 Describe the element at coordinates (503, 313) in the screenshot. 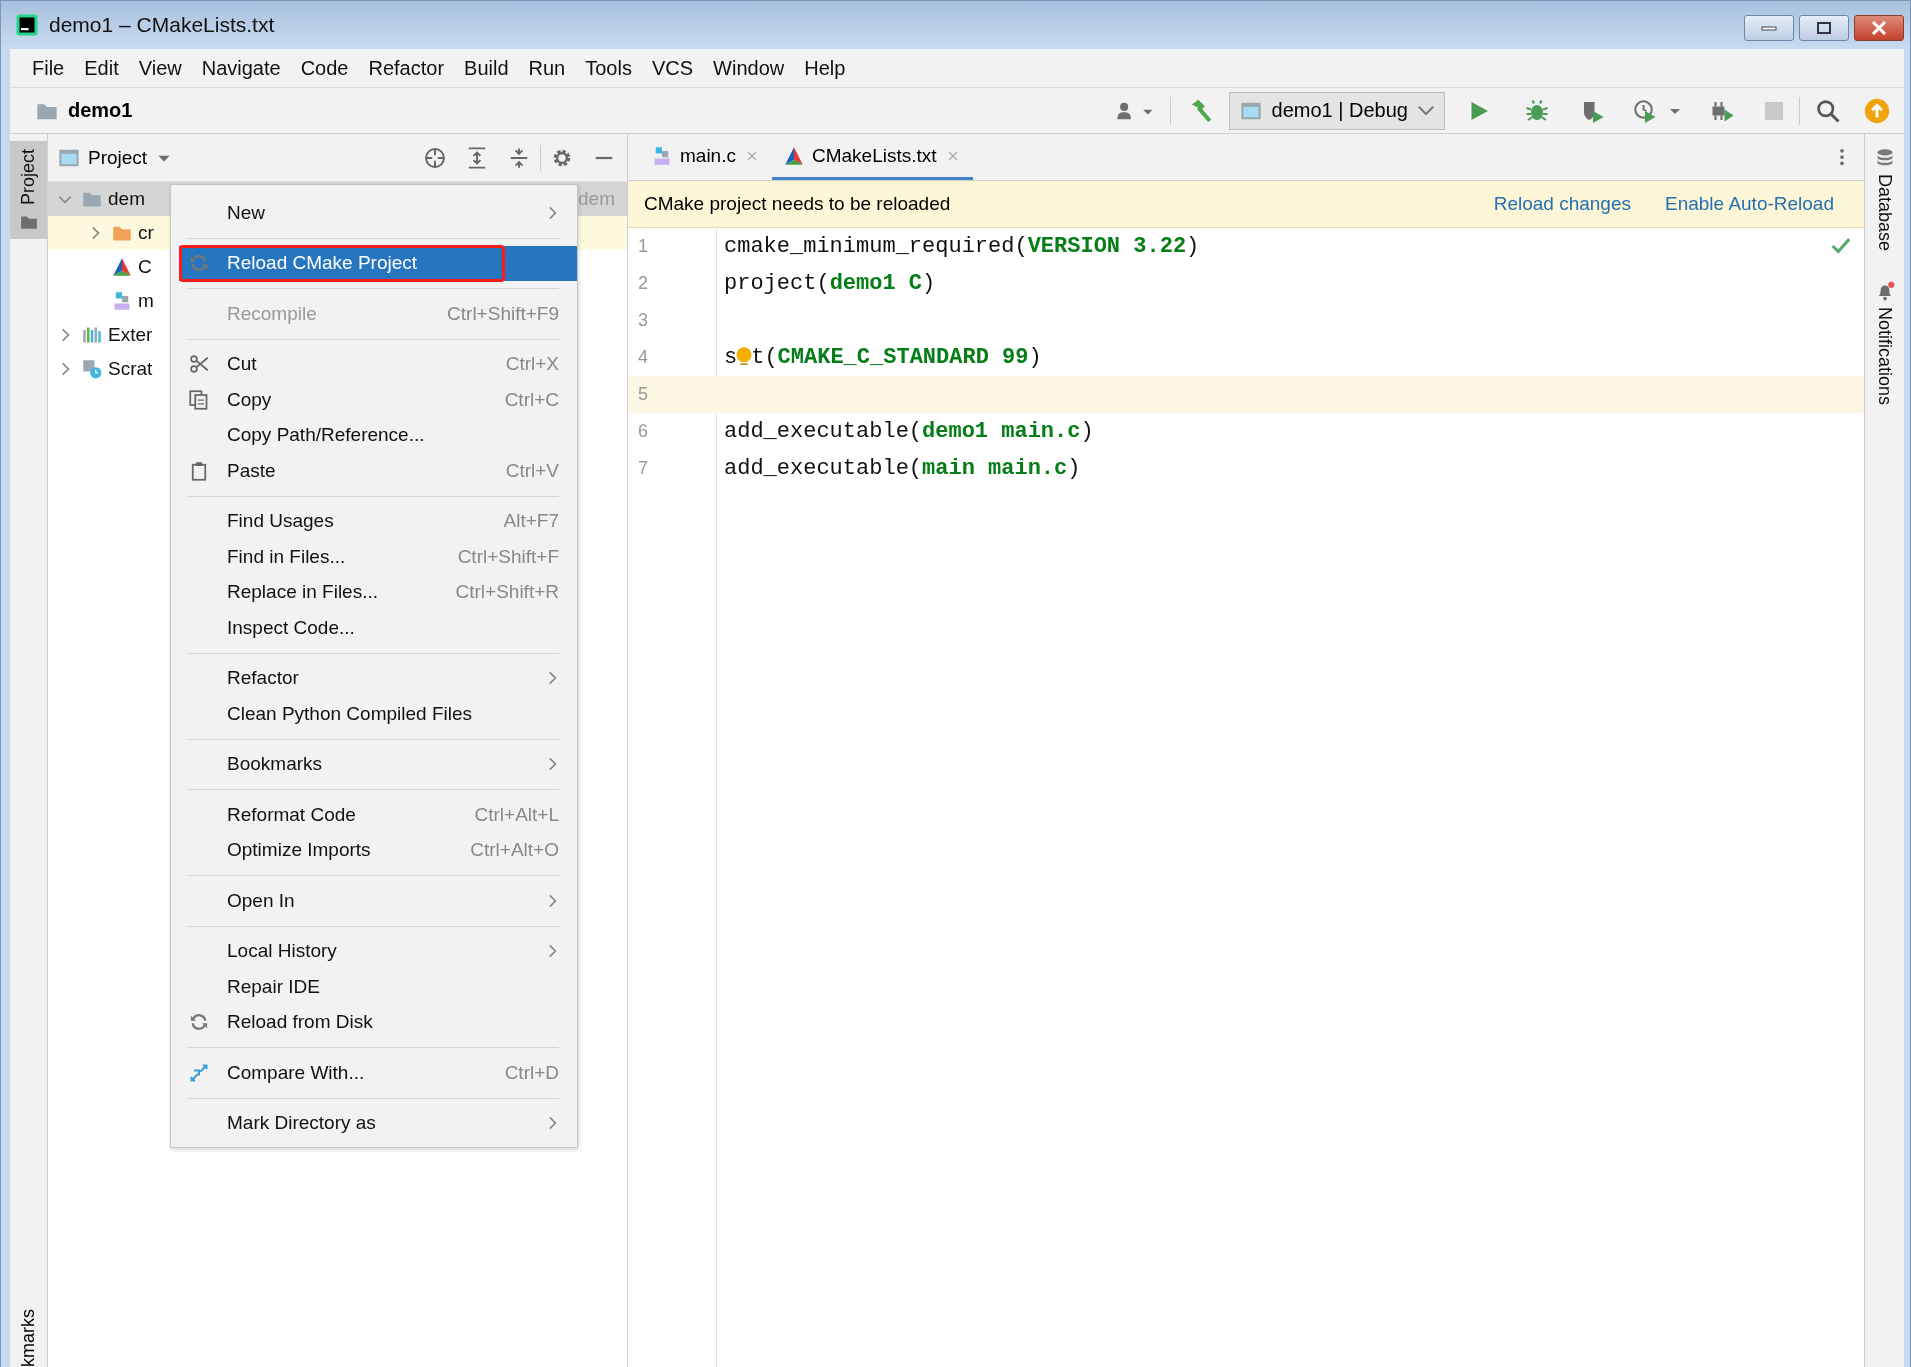

I see `shortcut-label: Ctrl+Shift+F9` at that location.